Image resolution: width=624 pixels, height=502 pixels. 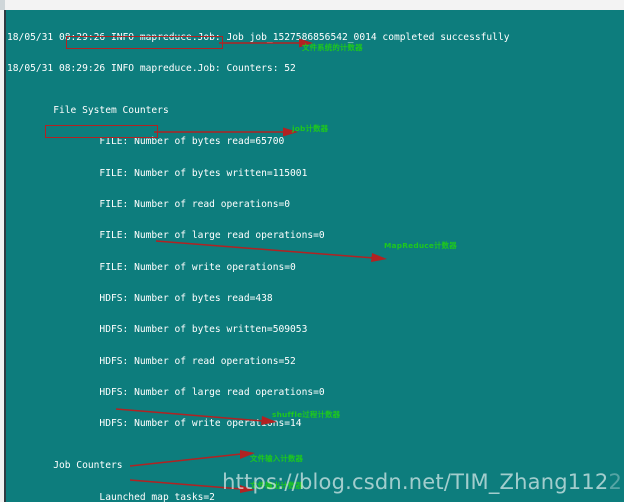 What do you see at coordinates (277, 458) in the screenshot?
I see `annotation-label-file-input: 文件输入计数器` at bounding box center [277, 458].